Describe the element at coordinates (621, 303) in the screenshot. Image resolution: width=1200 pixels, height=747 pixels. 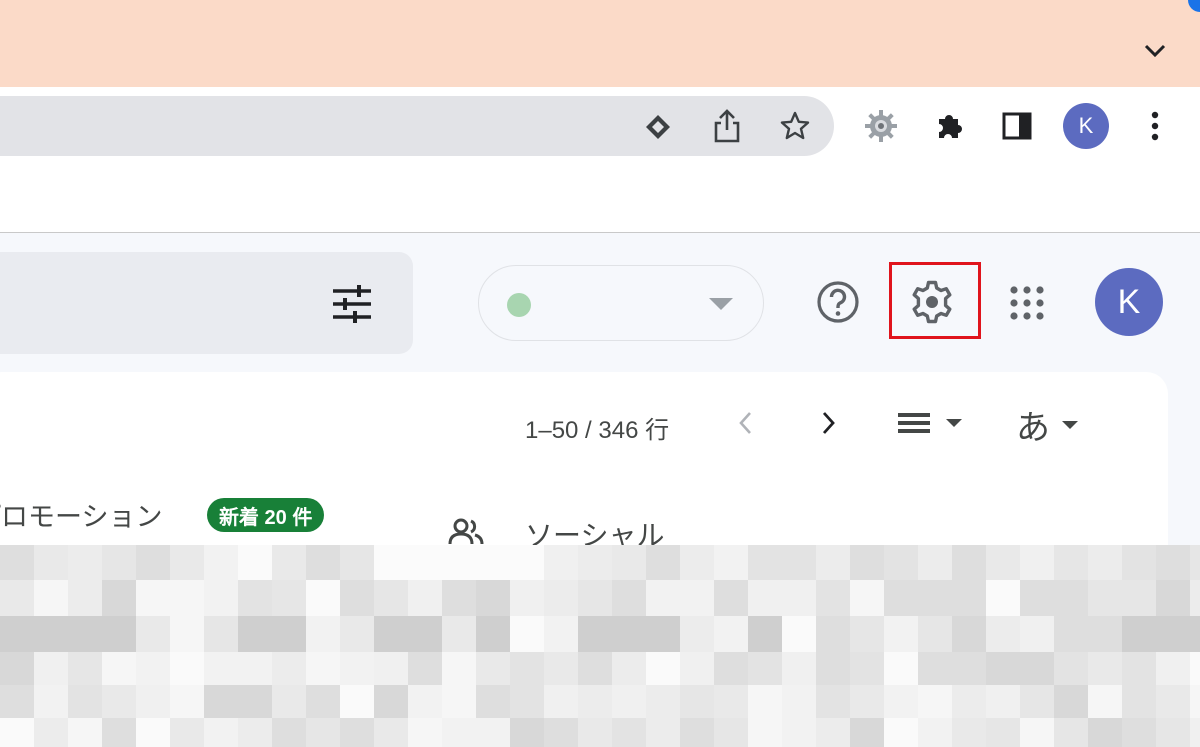
I see `status-selector` at that location.